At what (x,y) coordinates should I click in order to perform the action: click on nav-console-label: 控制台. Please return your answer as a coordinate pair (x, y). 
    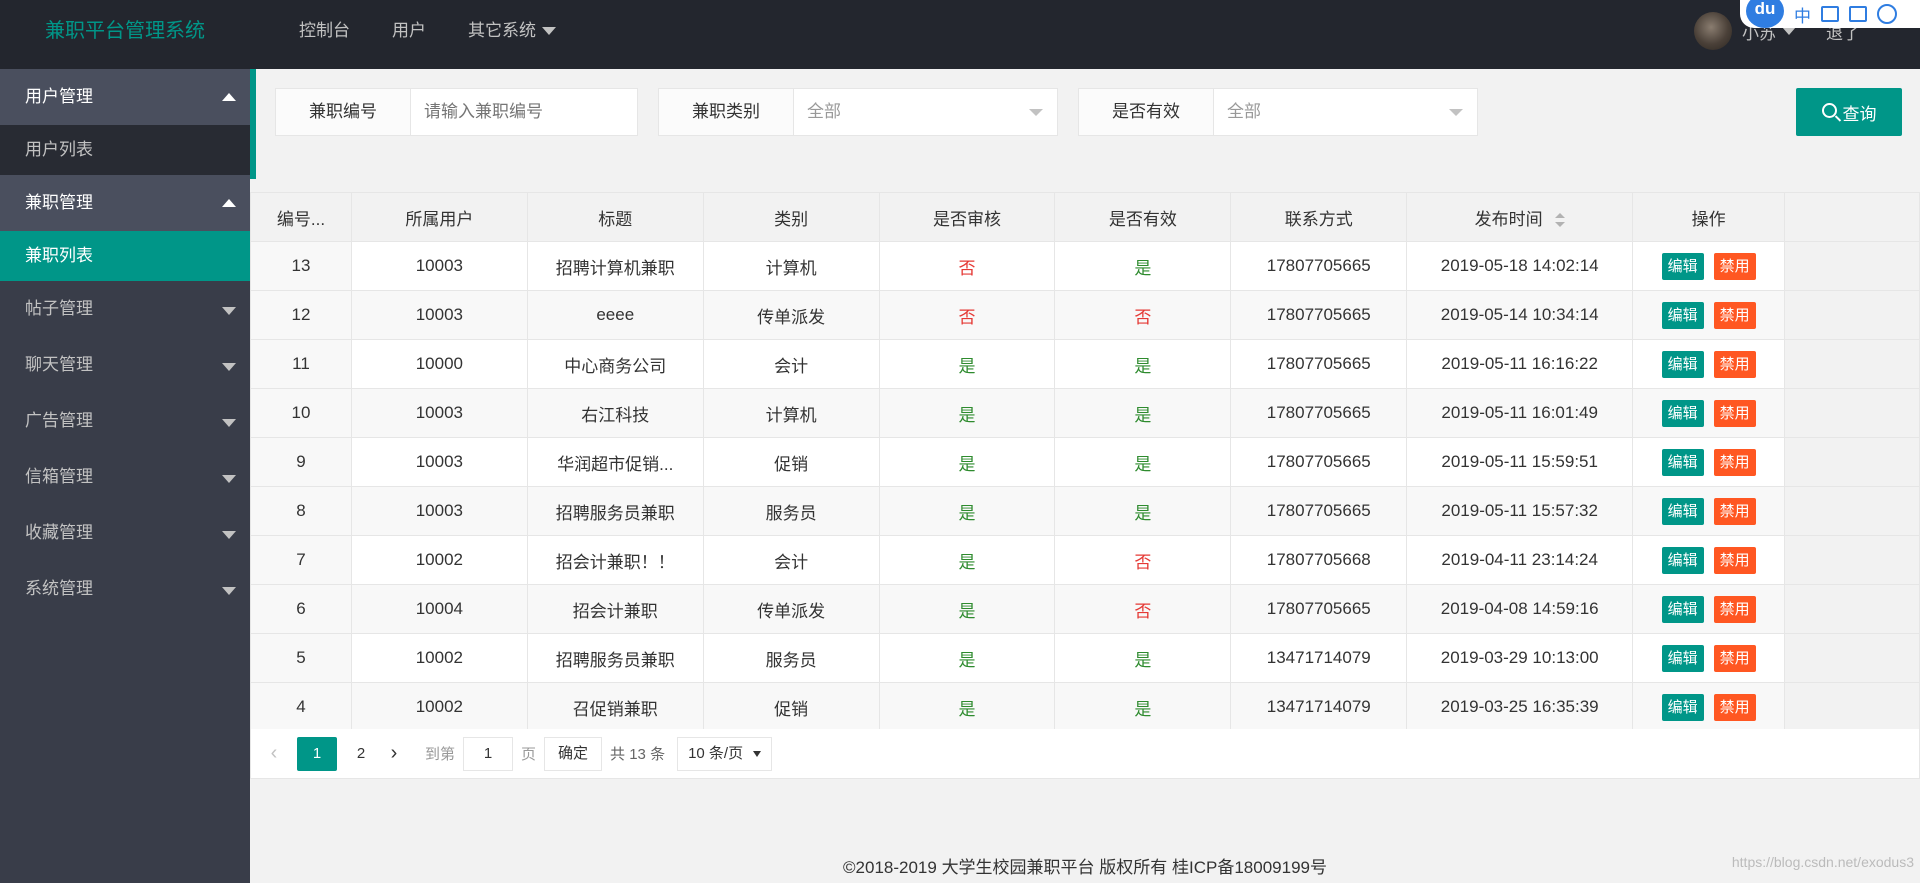
    Looking at the image, I should click on (324, 30).